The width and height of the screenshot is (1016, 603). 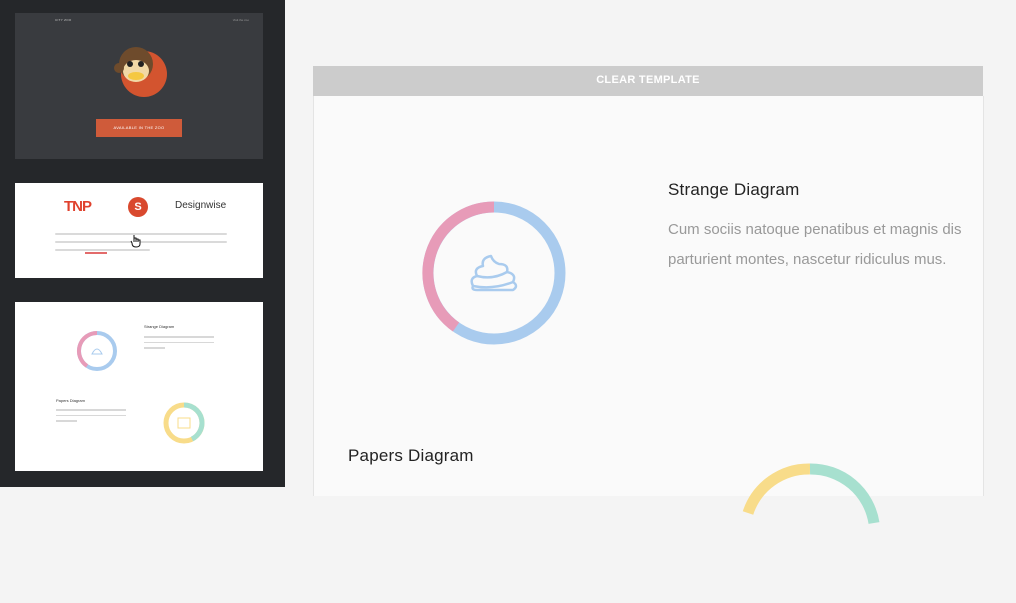 What do you see at coordinates (159, 326) in the screenshot?
I see `thumb-title-1: Strange Diagram` at bounding box center [159, 326].